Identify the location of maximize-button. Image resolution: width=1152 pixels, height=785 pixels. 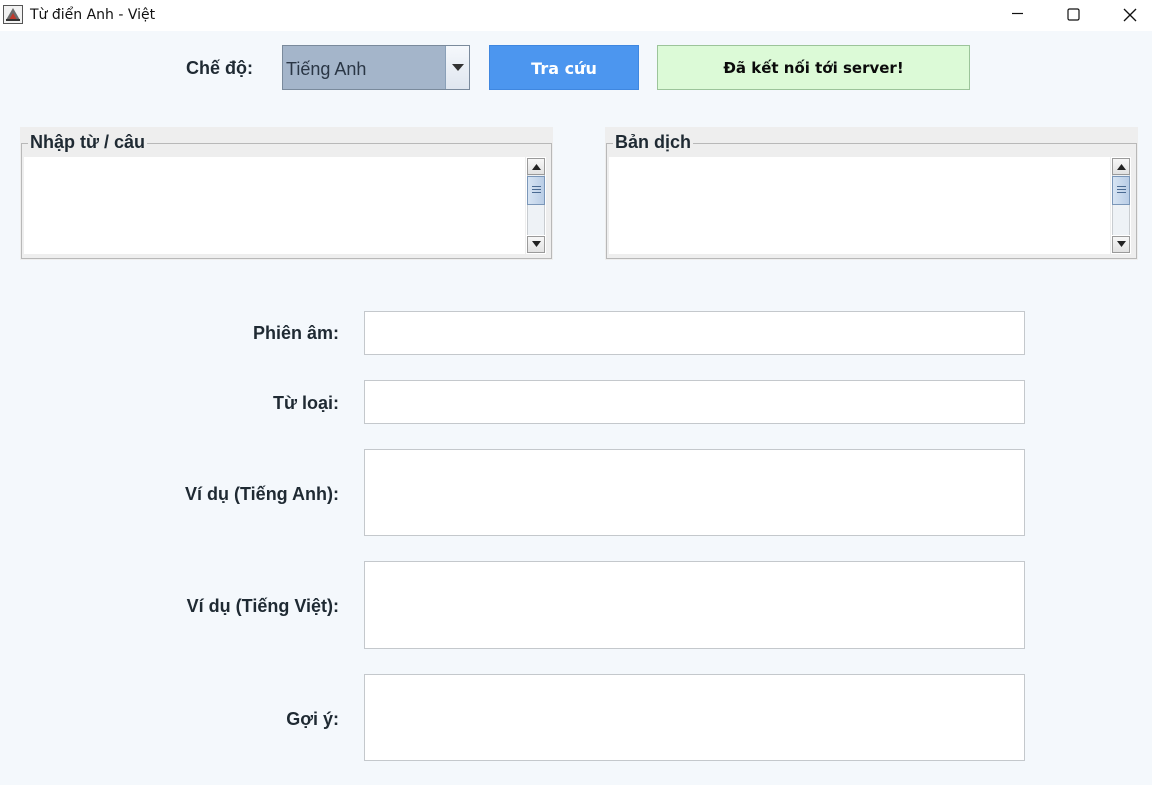
(1074, 15).